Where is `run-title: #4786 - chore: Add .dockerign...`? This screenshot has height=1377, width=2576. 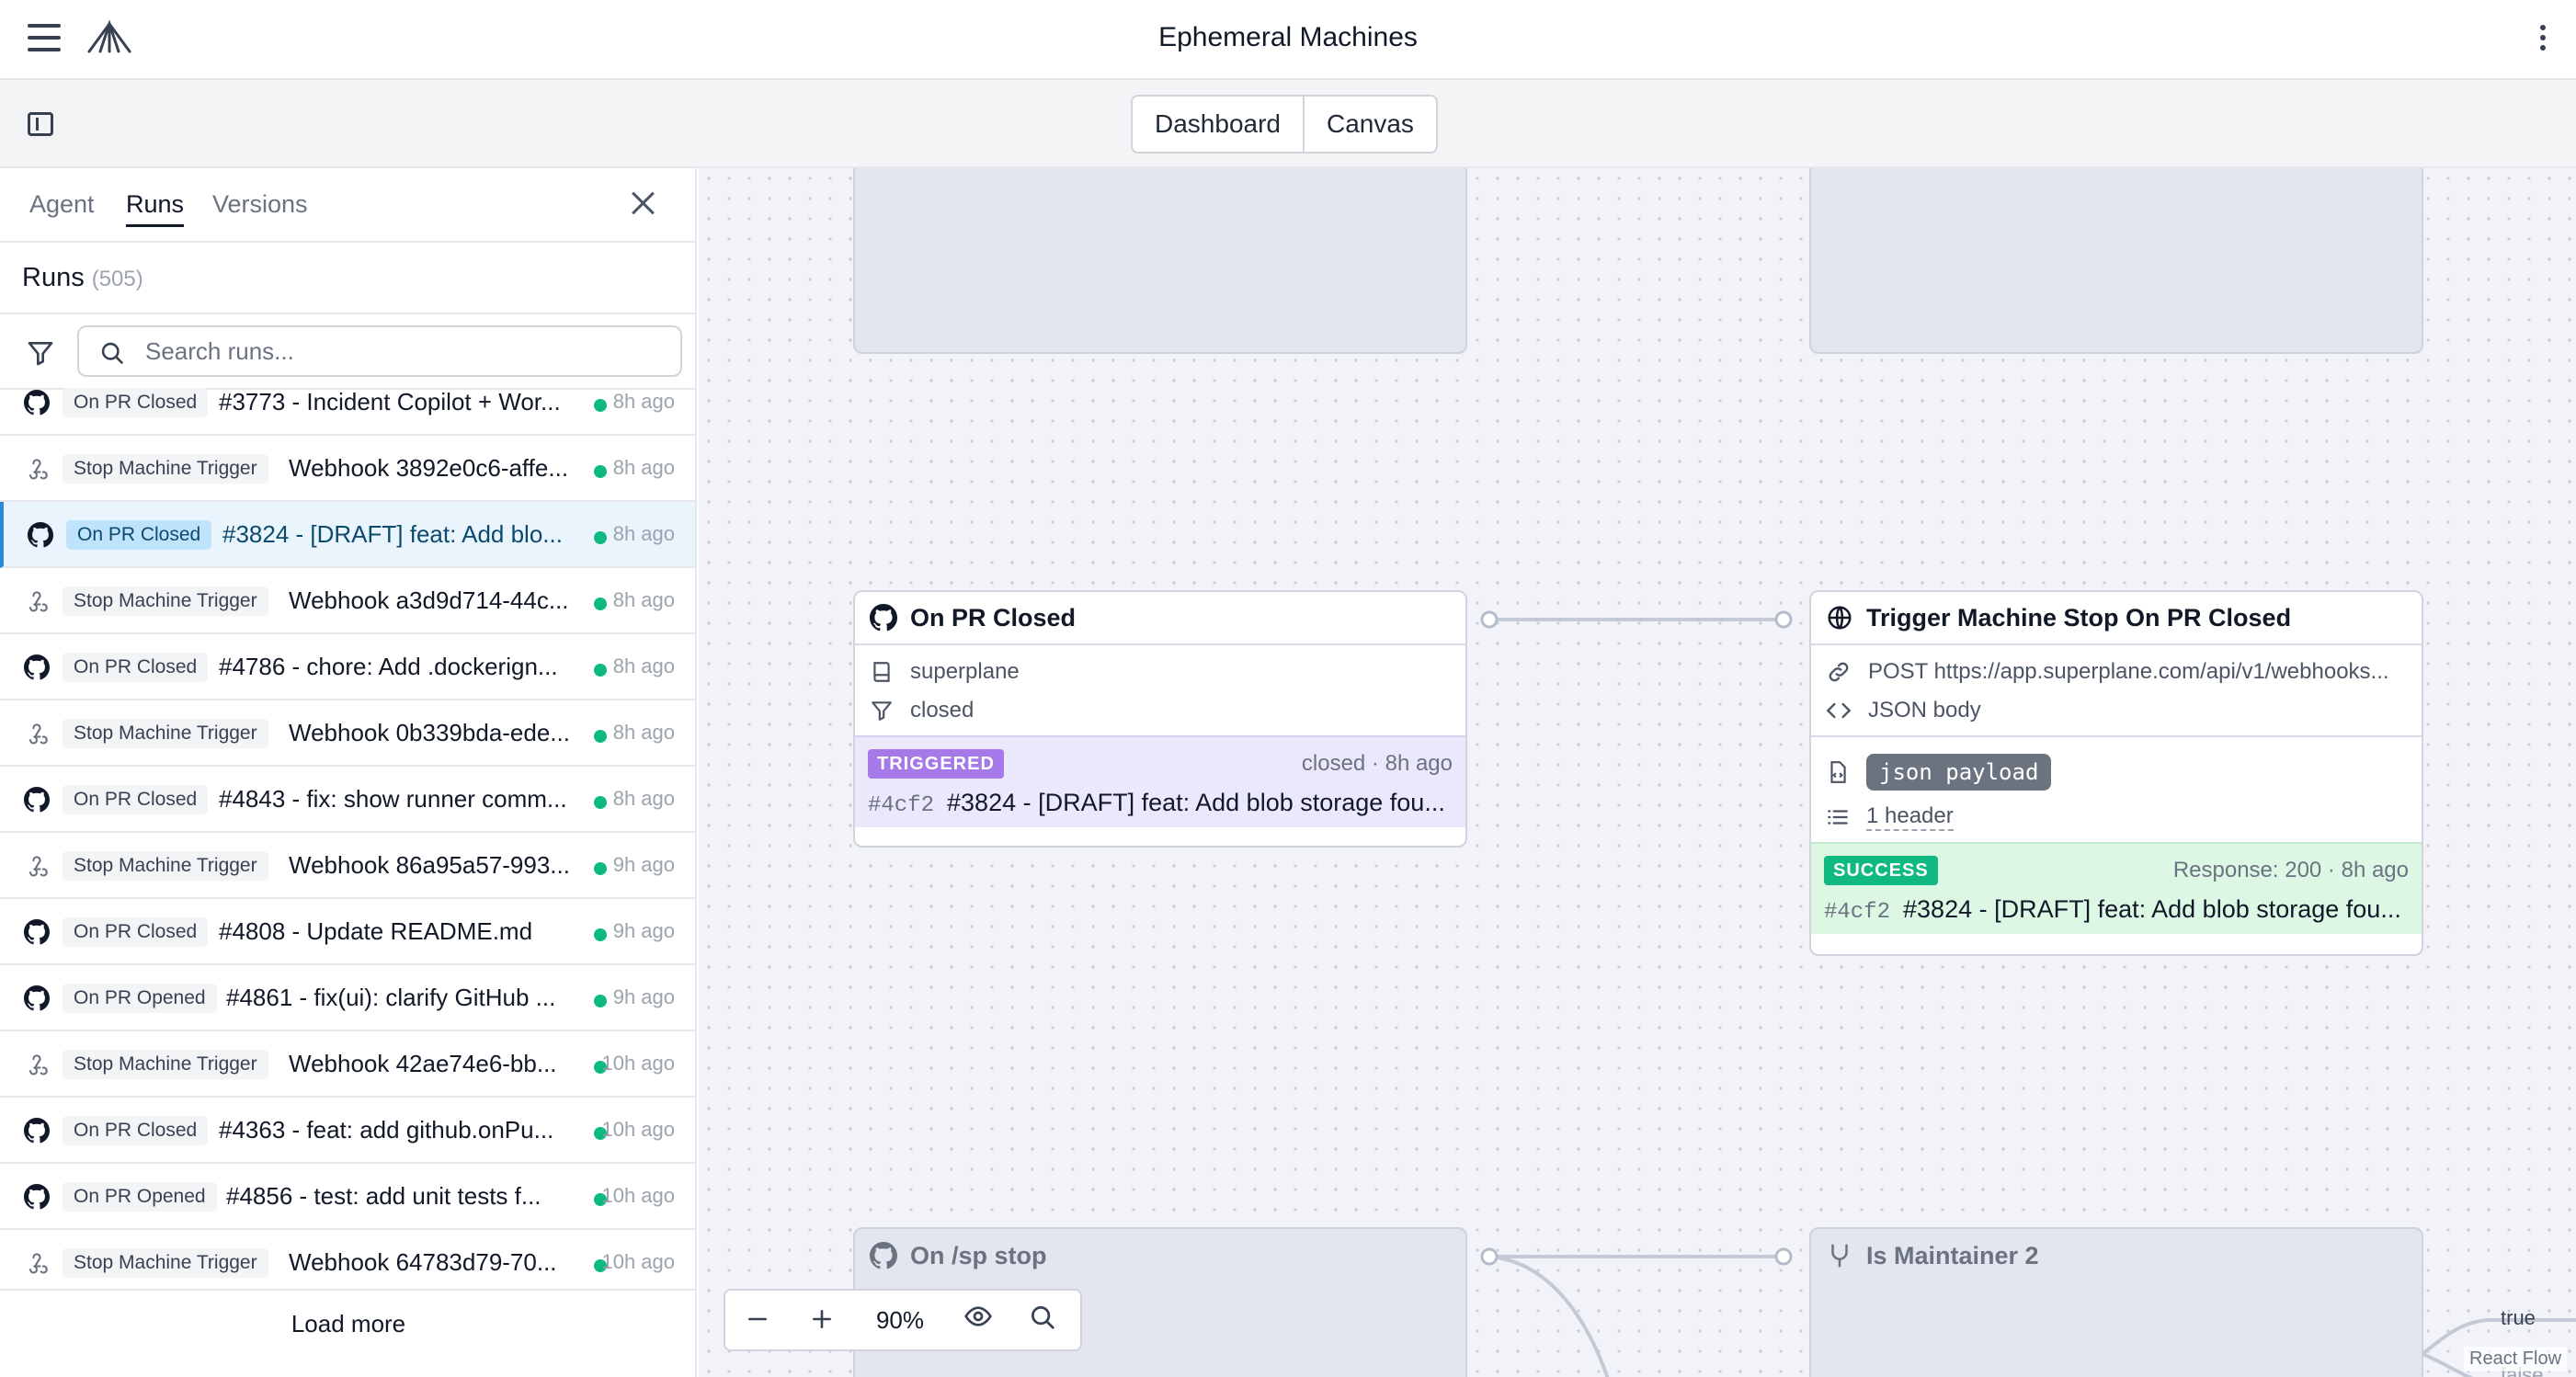 run-title: #4786 - chore: Add .dockerign... is located at coordinates (388, 666).